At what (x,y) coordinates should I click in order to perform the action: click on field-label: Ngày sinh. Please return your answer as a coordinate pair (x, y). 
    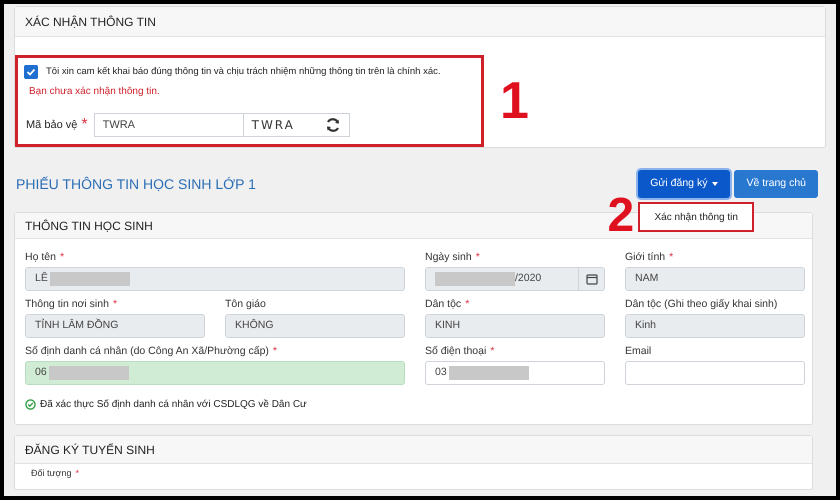
    Looking at the image, I should click on (448, 257).